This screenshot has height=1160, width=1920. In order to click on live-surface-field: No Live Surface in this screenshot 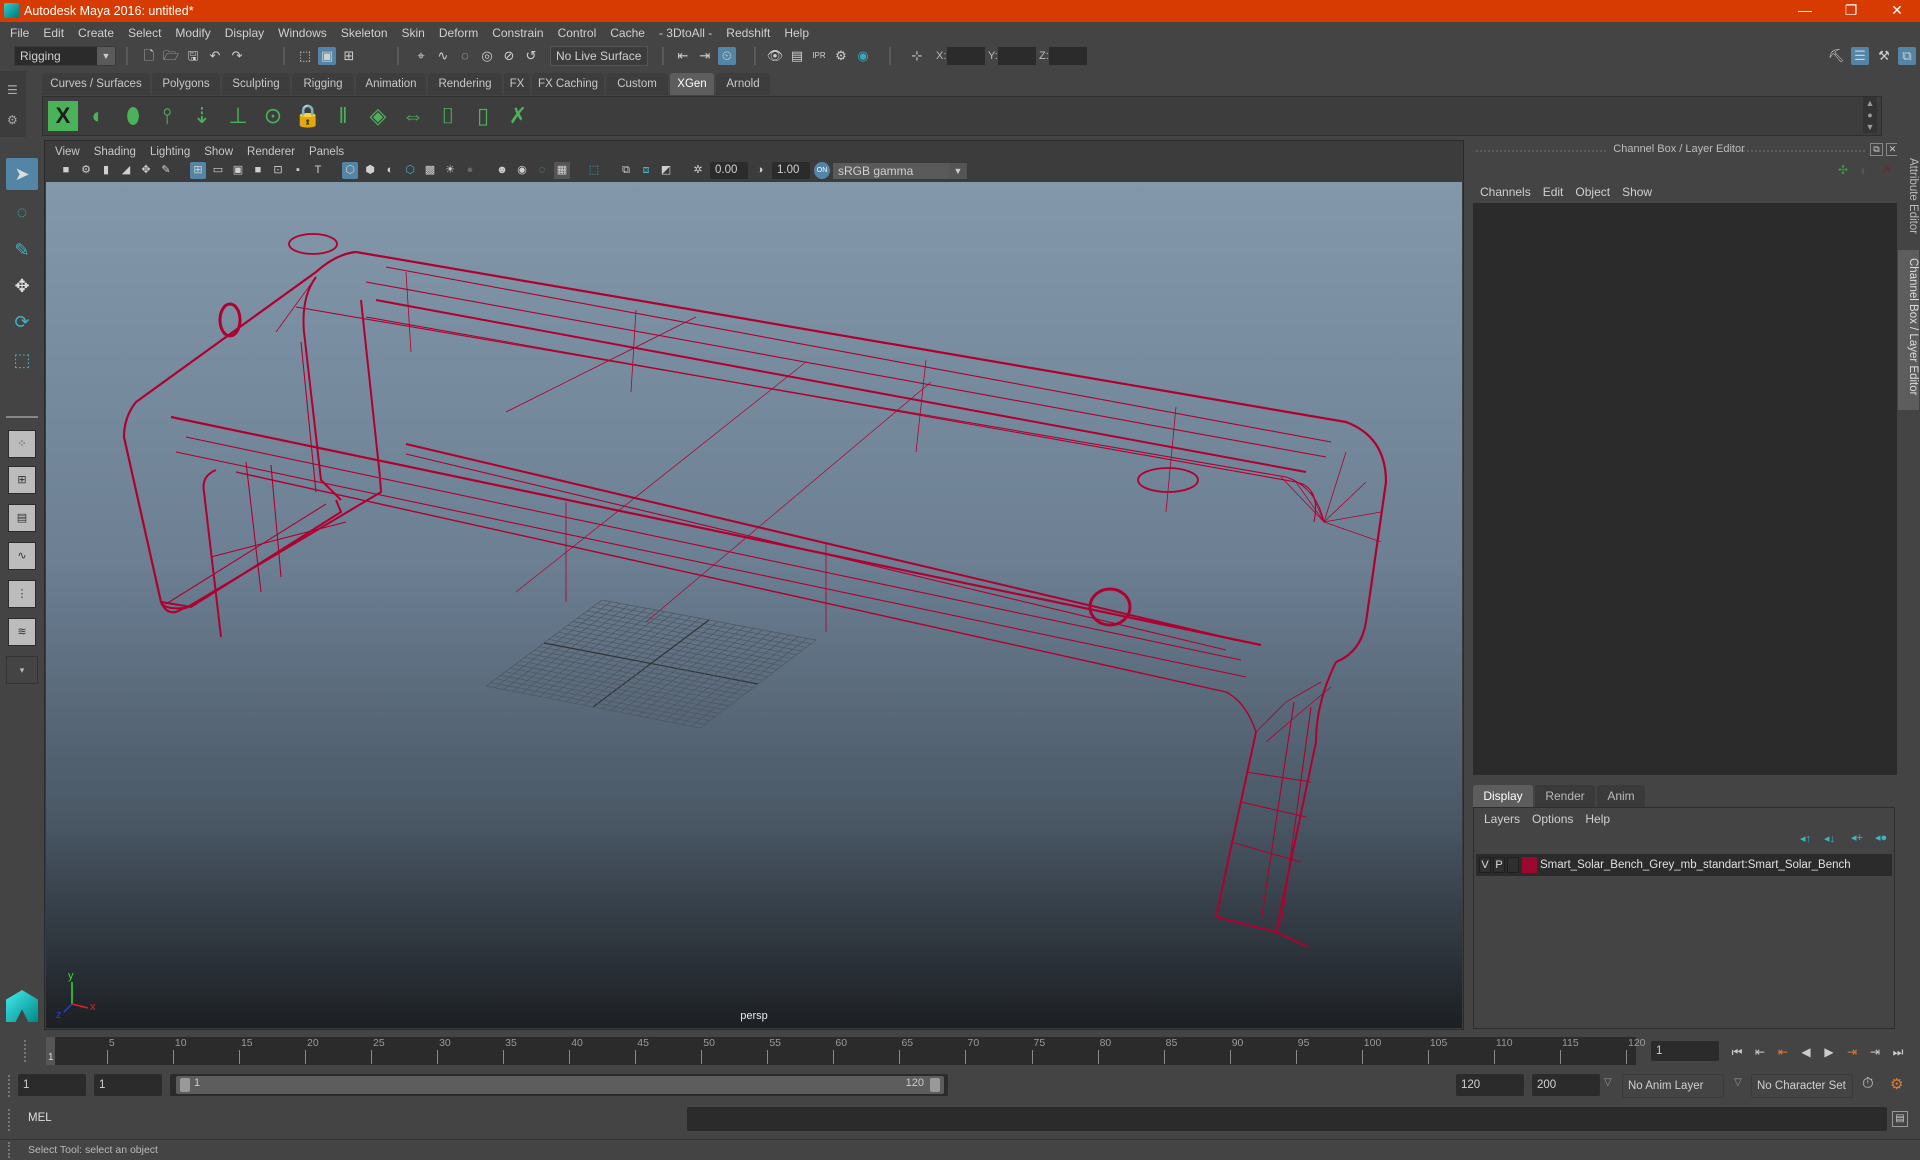, I will do `click(599, 56)`.